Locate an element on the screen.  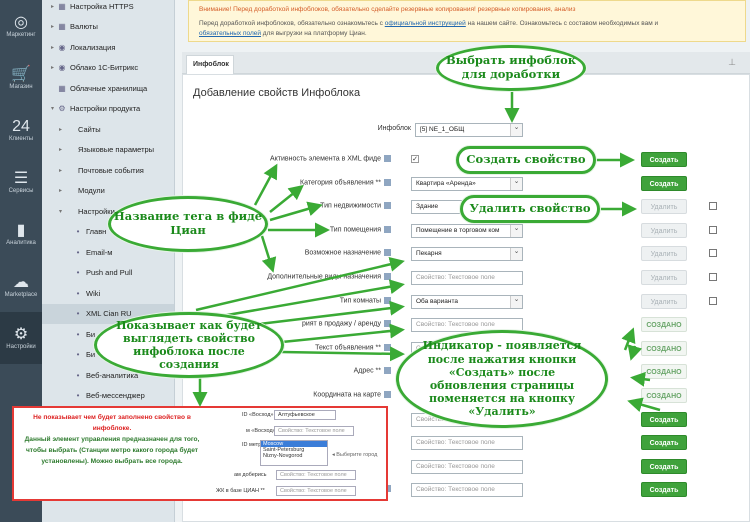
tree-node-icon: ⚙ is located at coordinates (62, 108).